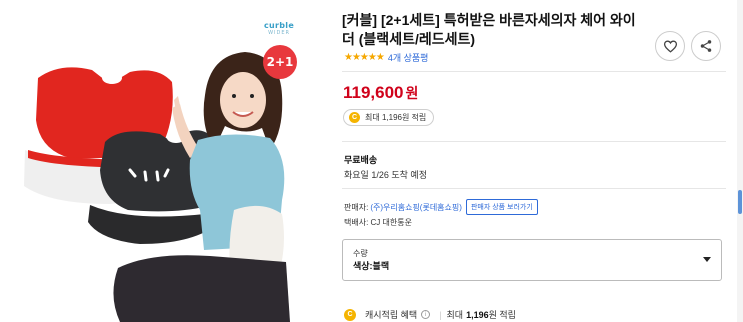 The width and height of the screenshot is (743, 322). What do you see at coordinates (371, 266) in the screenshot?
I see `option-value: 색상:블랙` at bounding box center [371, 266].